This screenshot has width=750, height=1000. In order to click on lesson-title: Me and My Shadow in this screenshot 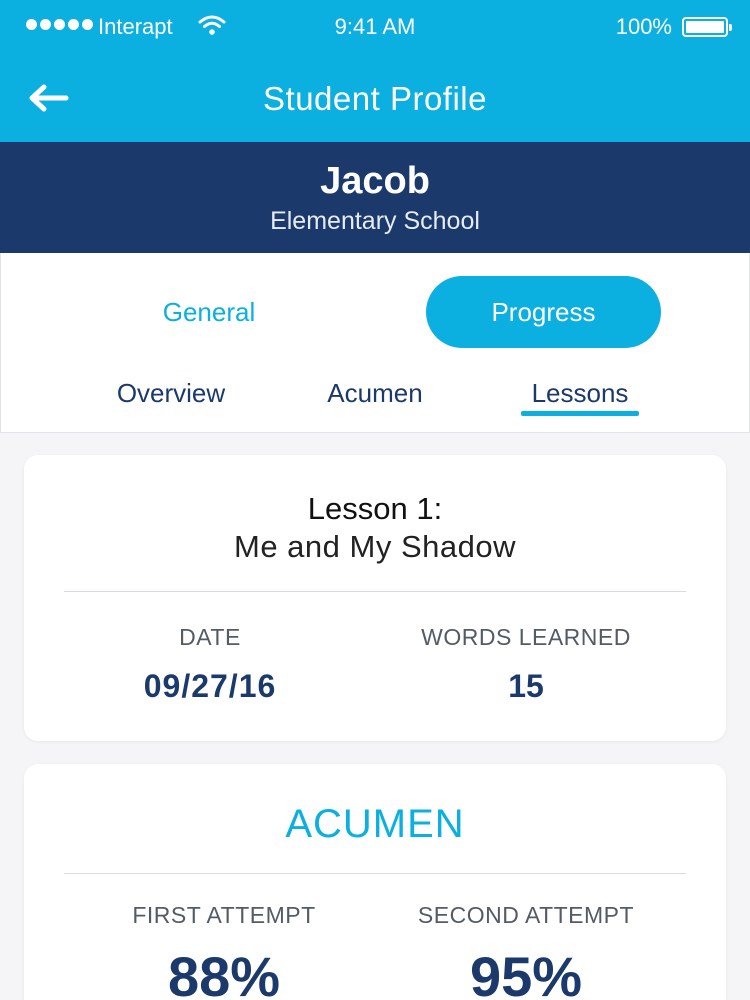, I will do `click(375, 546)`.